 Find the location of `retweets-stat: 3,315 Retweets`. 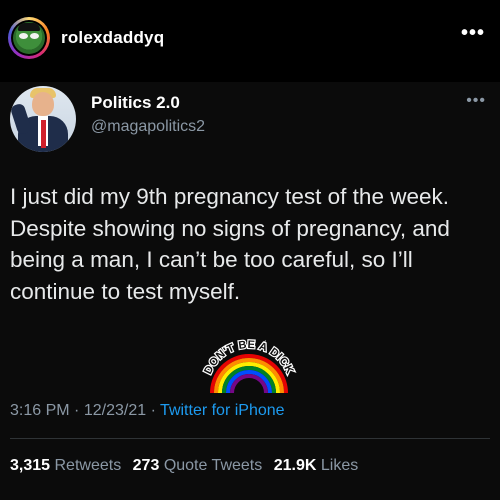

retweets-stat: 3,315 Retweets is located at coordinates (65, 465).